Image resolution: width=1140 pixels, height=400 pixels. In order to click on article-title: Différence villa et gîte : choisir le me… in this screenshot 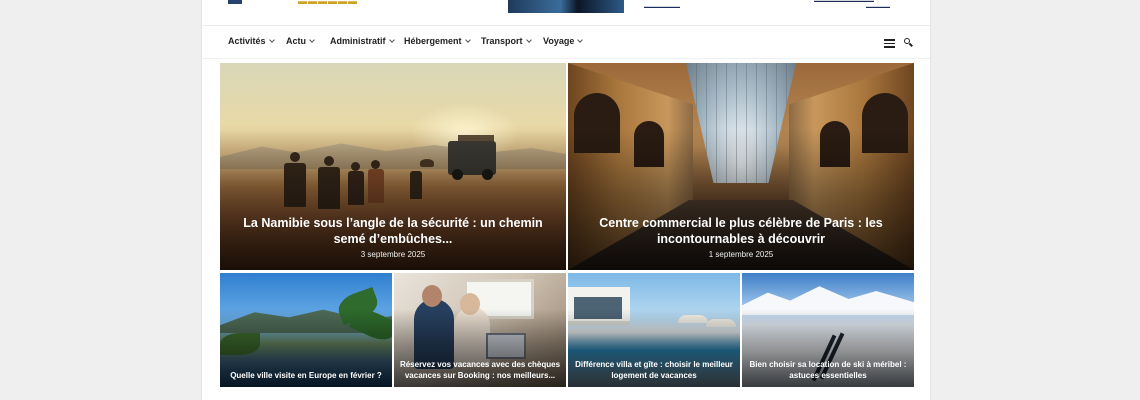, I will do `click(654, 370)`.